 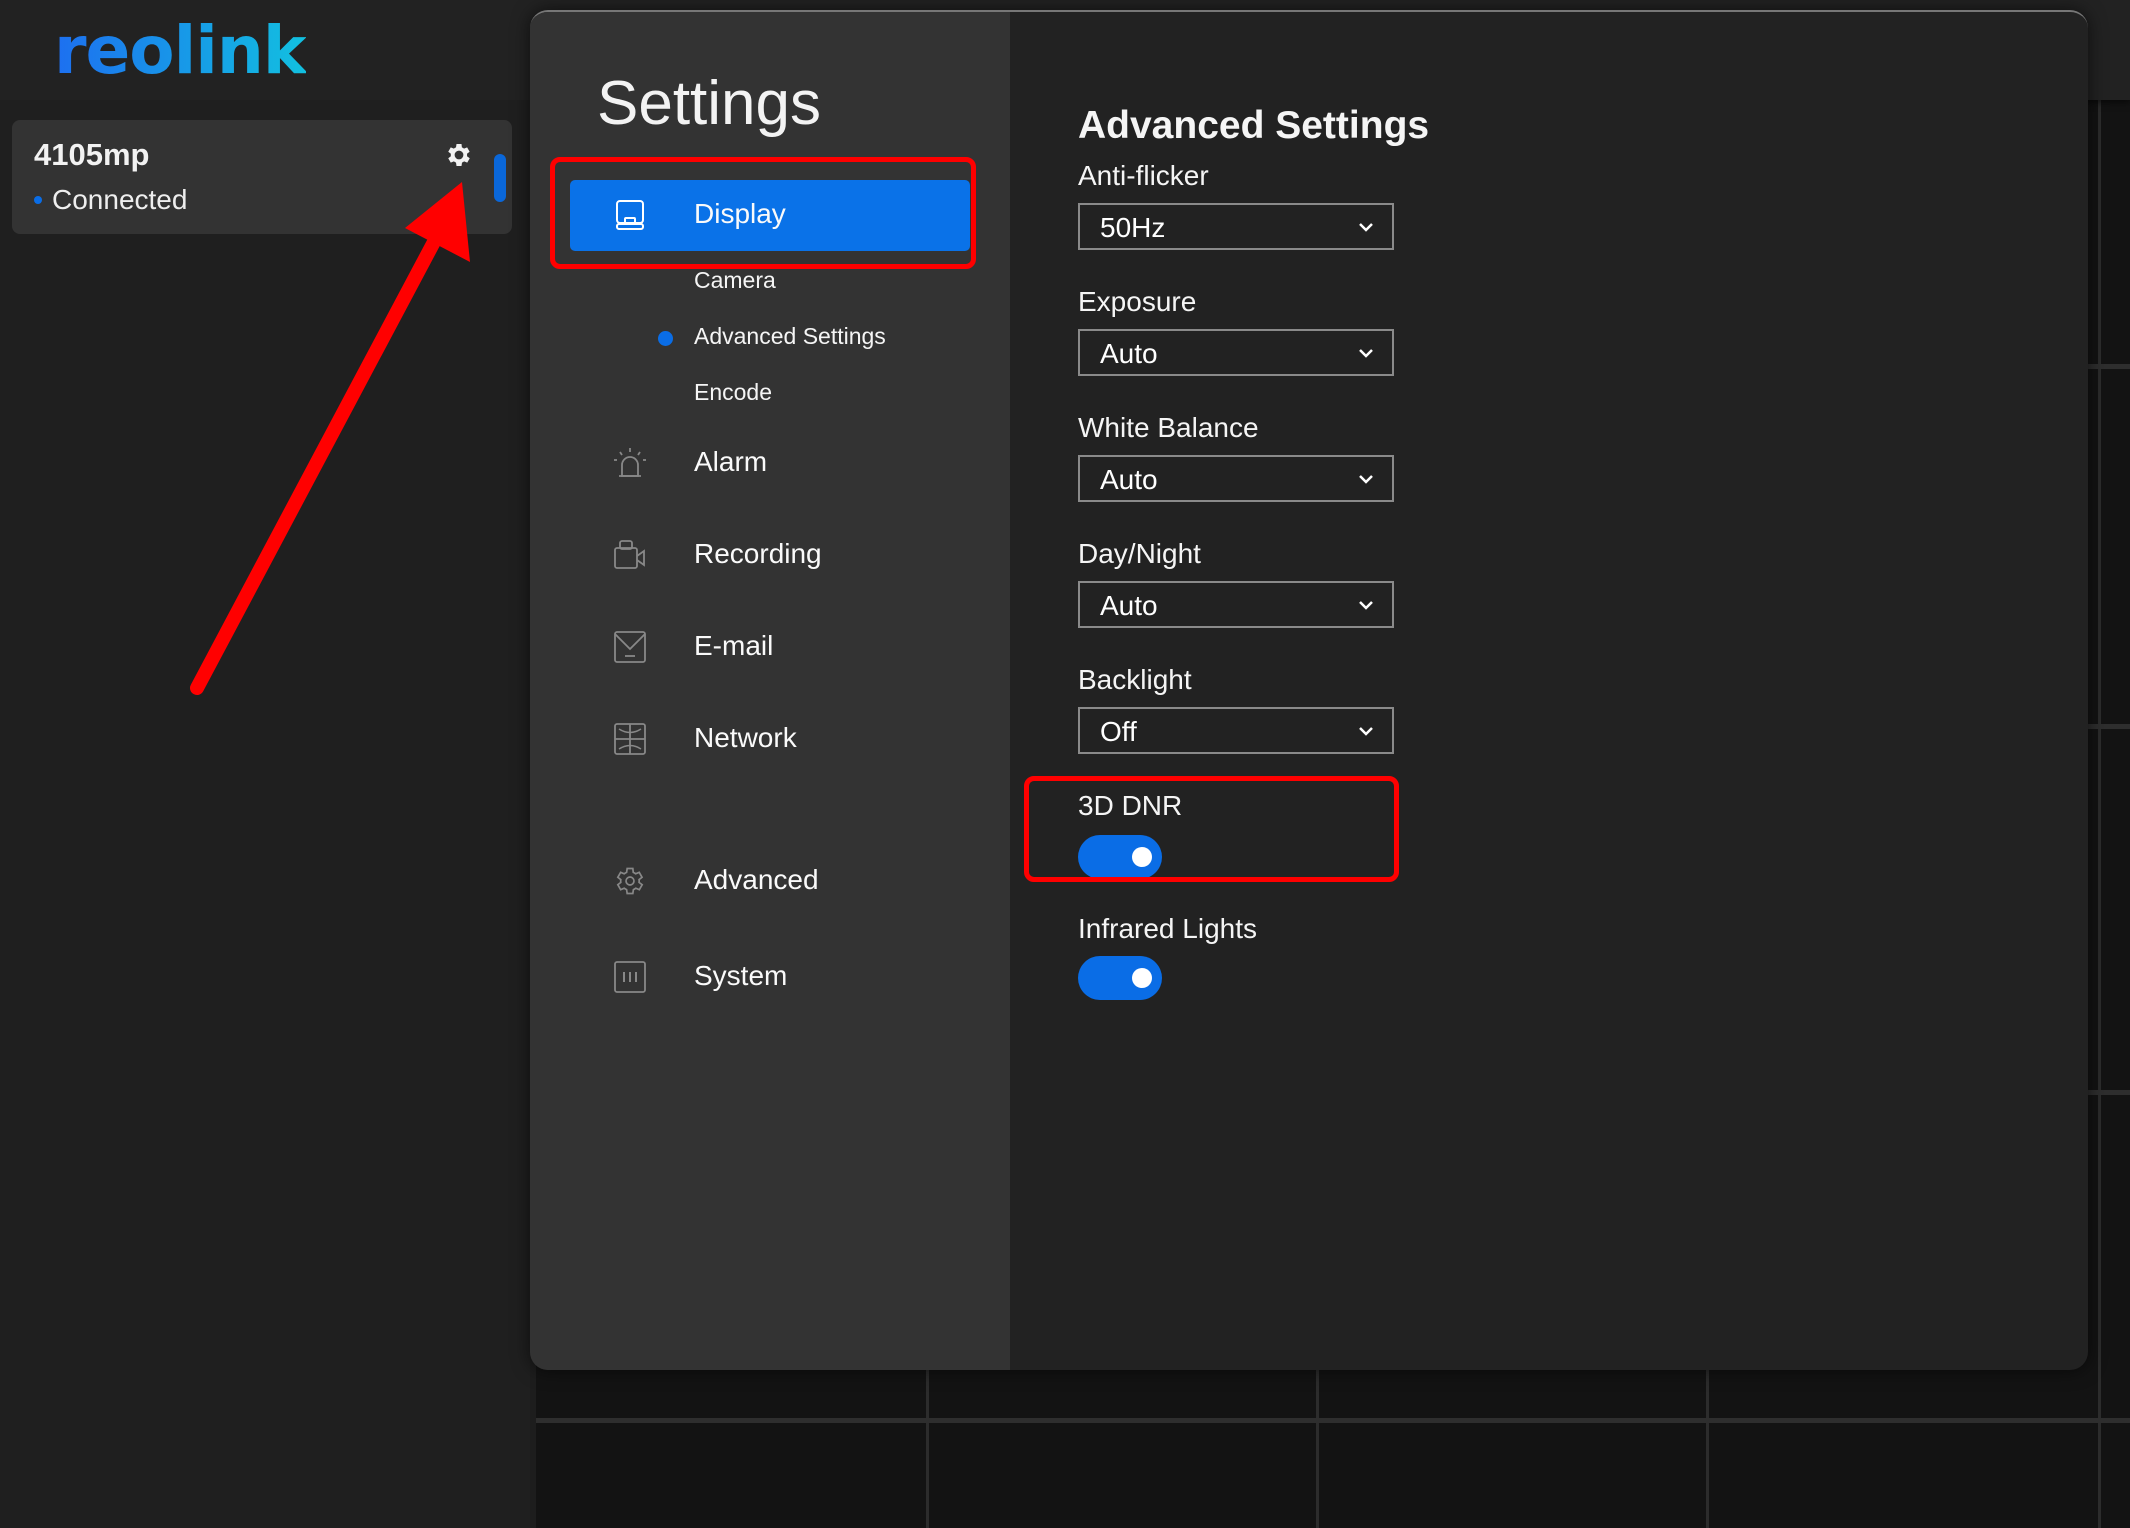 What do you see at coordinates (735, 280) in the screenshot?
I see `nav-subitem-camera: Camera` at bounding box center [735, 280].